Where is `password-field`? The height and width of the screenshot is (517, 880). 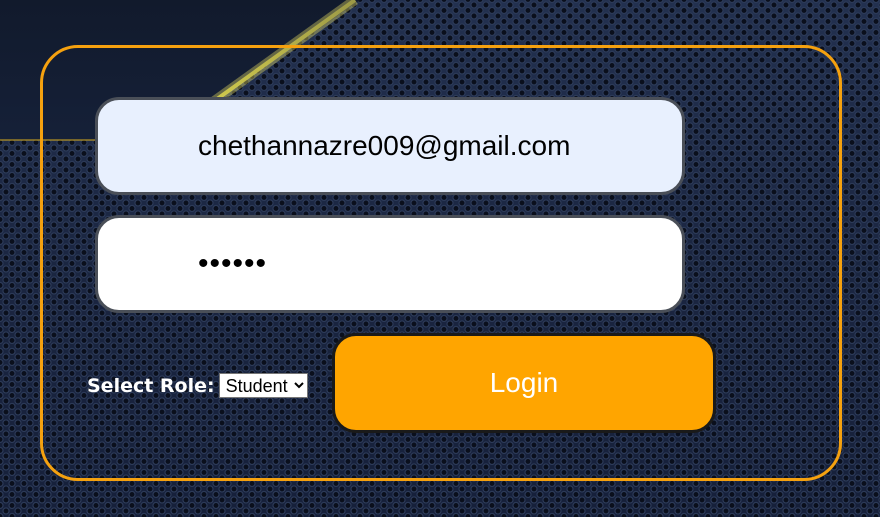
password-field is located at coordinates (390, 264).